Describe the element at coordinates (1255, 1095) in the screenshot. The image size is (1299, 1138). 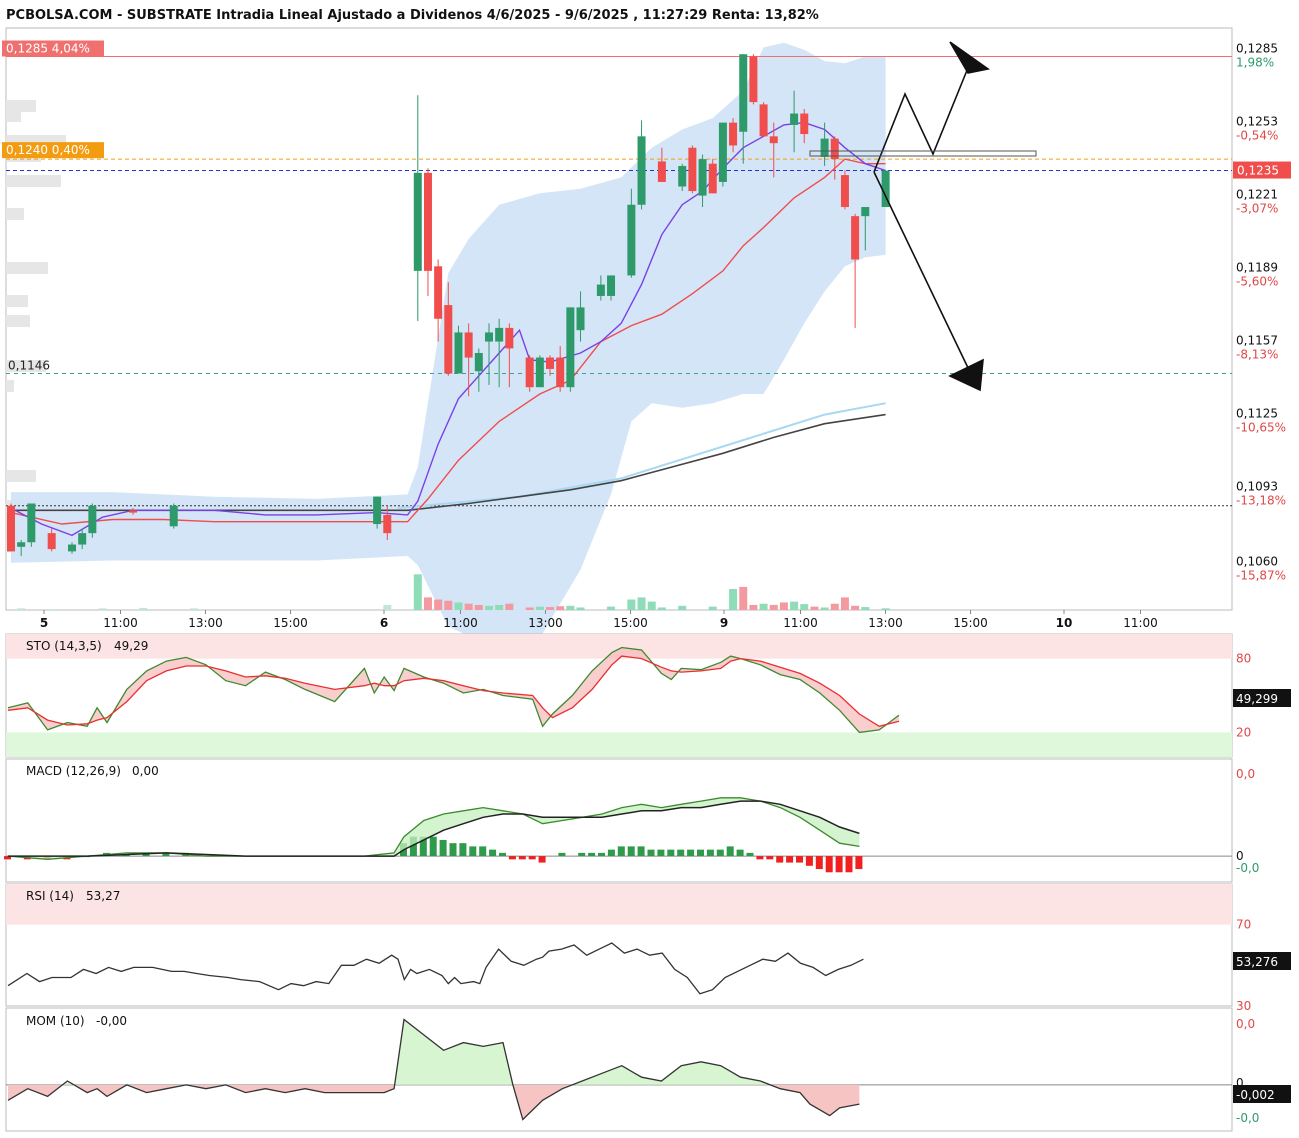
I see `mom-current-label: -0,002` at that location.